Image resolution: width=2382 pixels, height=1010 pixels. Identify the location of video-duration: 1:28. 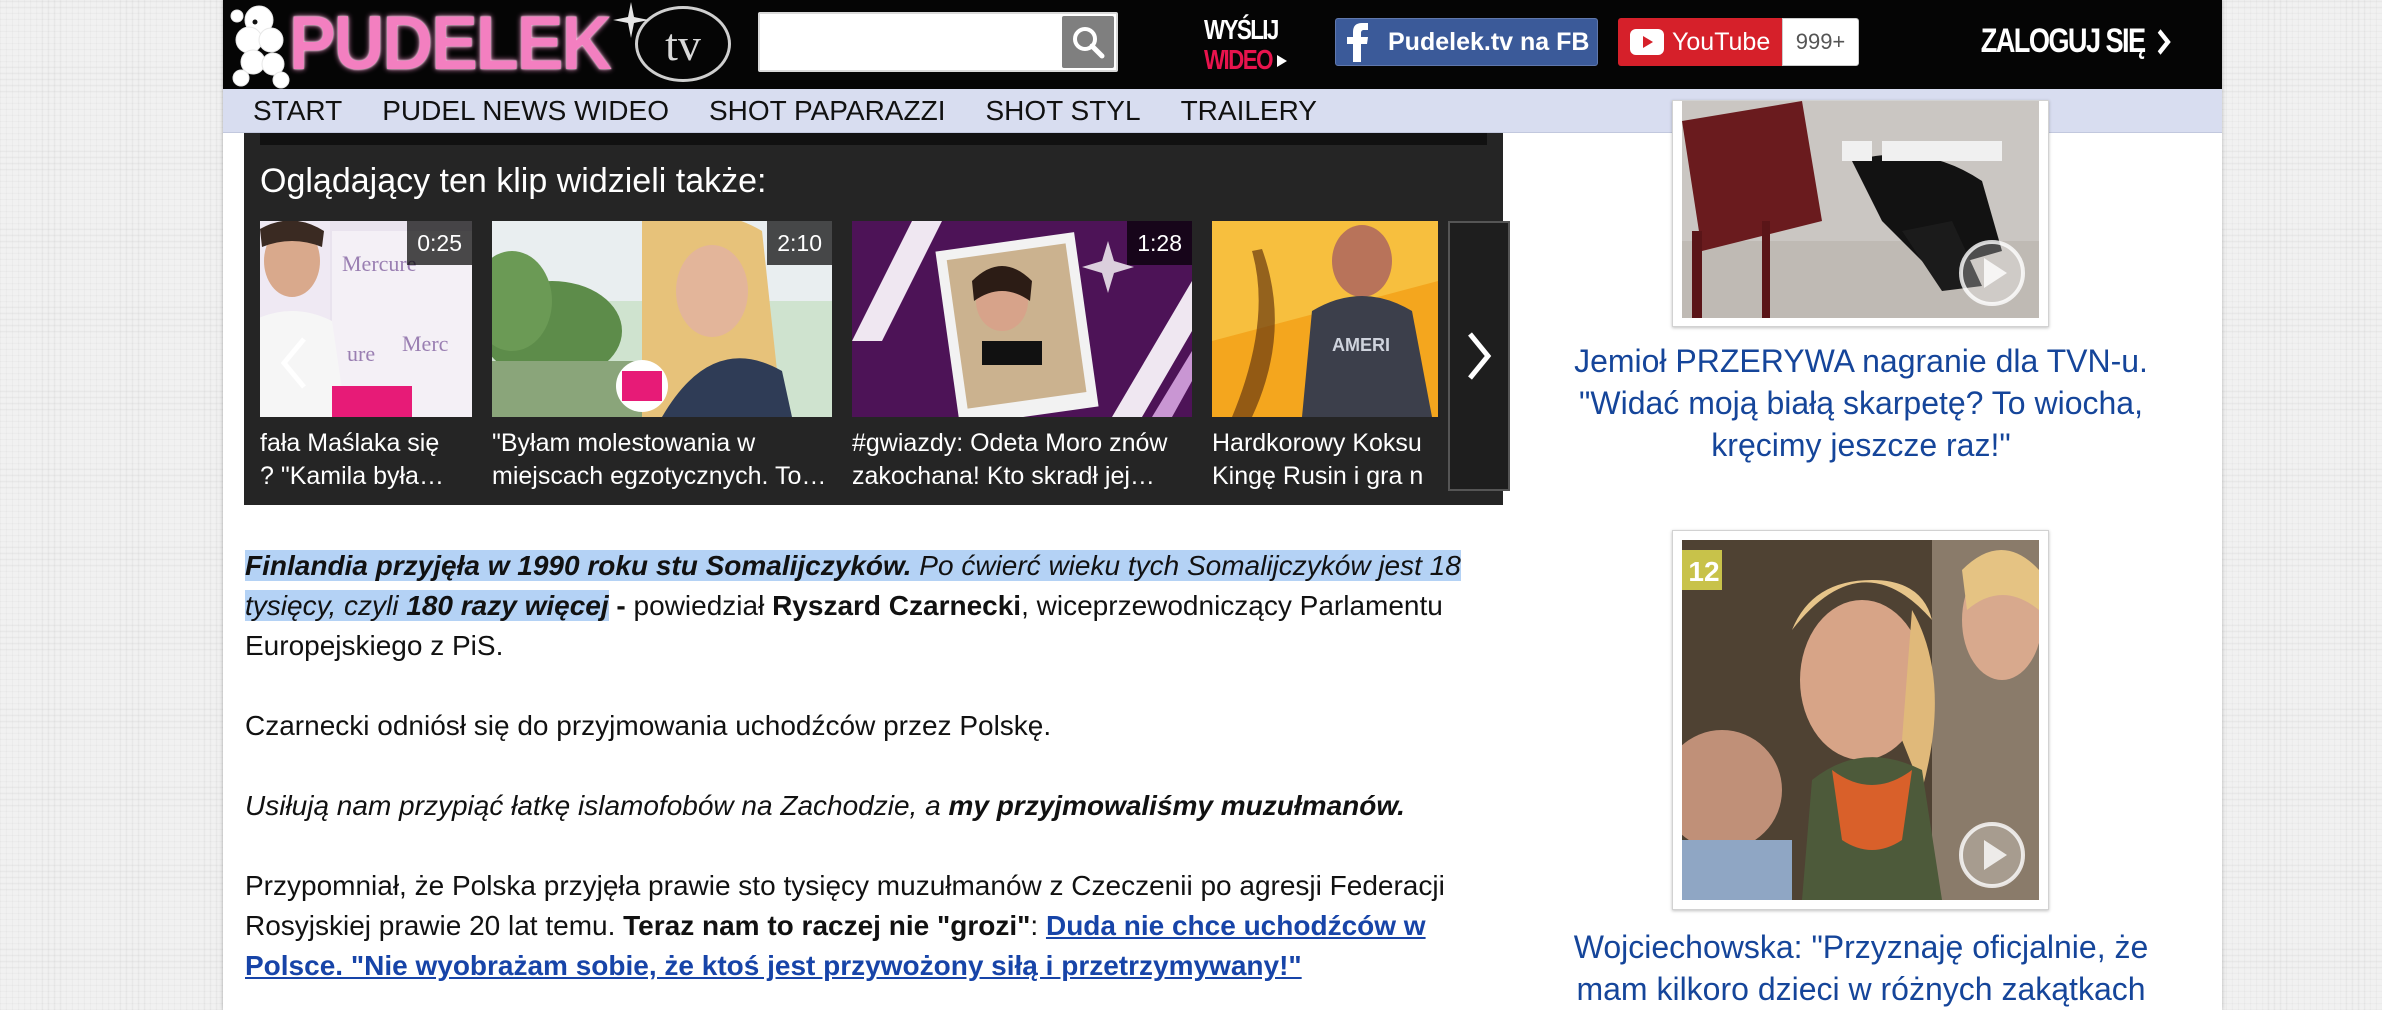
(1159, 243).